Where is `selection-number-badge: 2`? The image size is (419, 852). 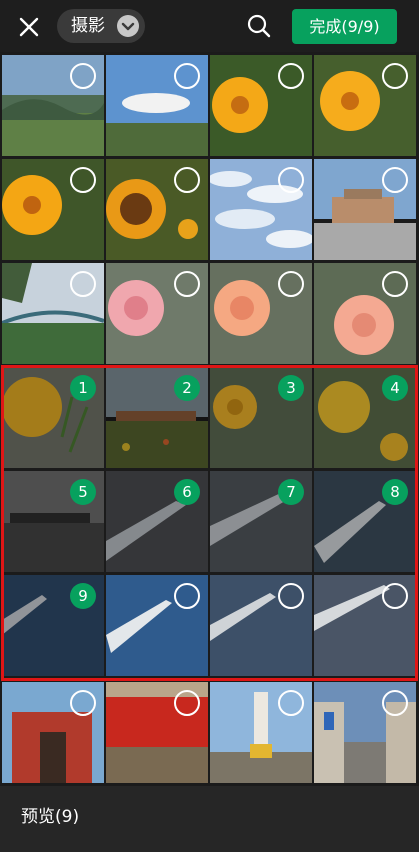 selection-number-badge: 2 is located at coordinates (187, 388).